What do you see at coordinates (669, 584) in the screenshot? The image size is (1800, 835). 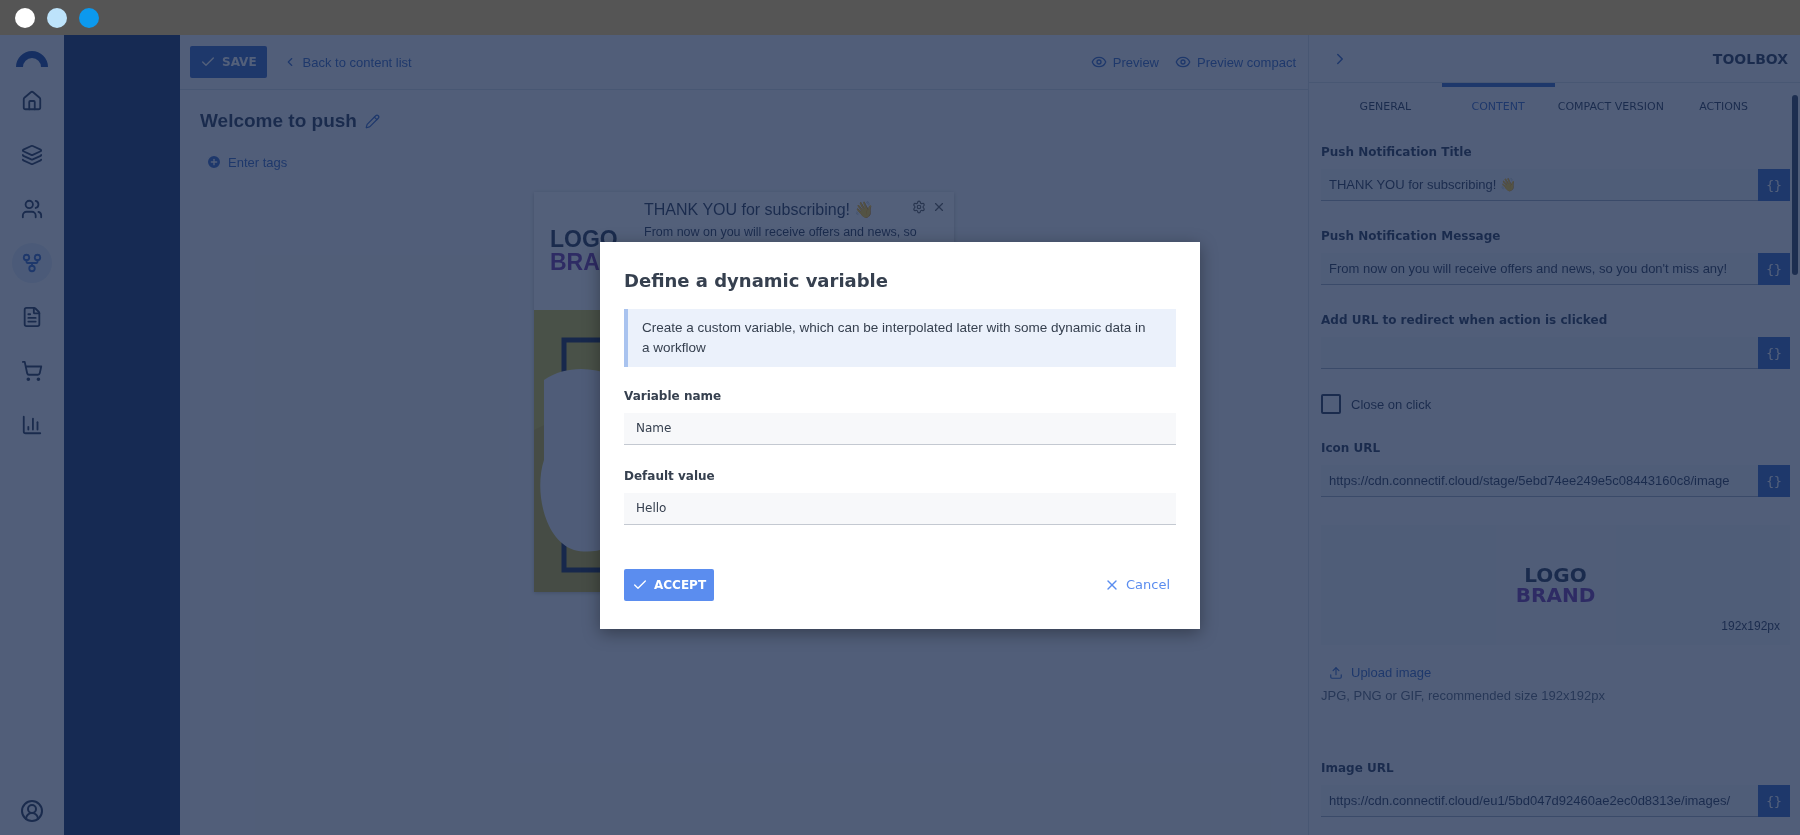 I see `accept-button: ACCEPT` at bounding box center [669, 584].